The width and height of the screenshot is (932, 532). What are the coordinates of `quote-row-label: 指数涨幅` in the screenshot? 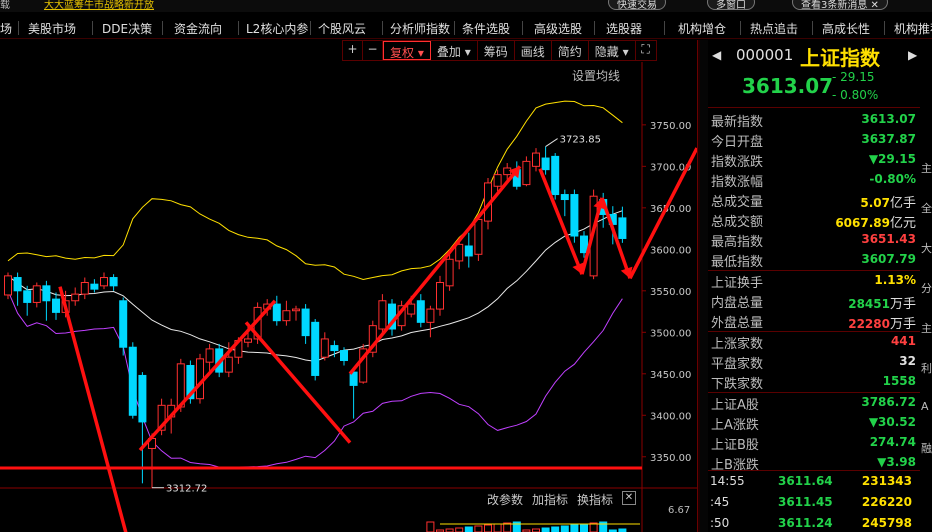 It's located at (737, 182).